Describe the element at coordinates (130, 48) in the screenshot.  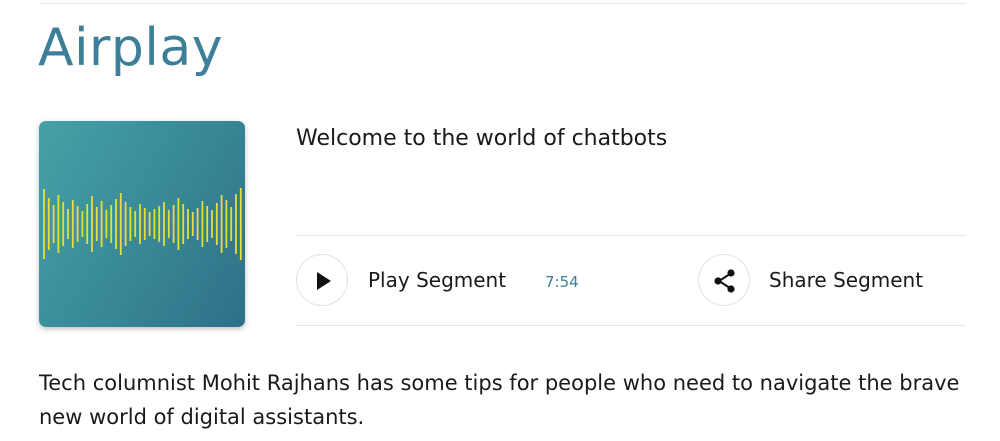
I see `section-title: Airplay` at that location.